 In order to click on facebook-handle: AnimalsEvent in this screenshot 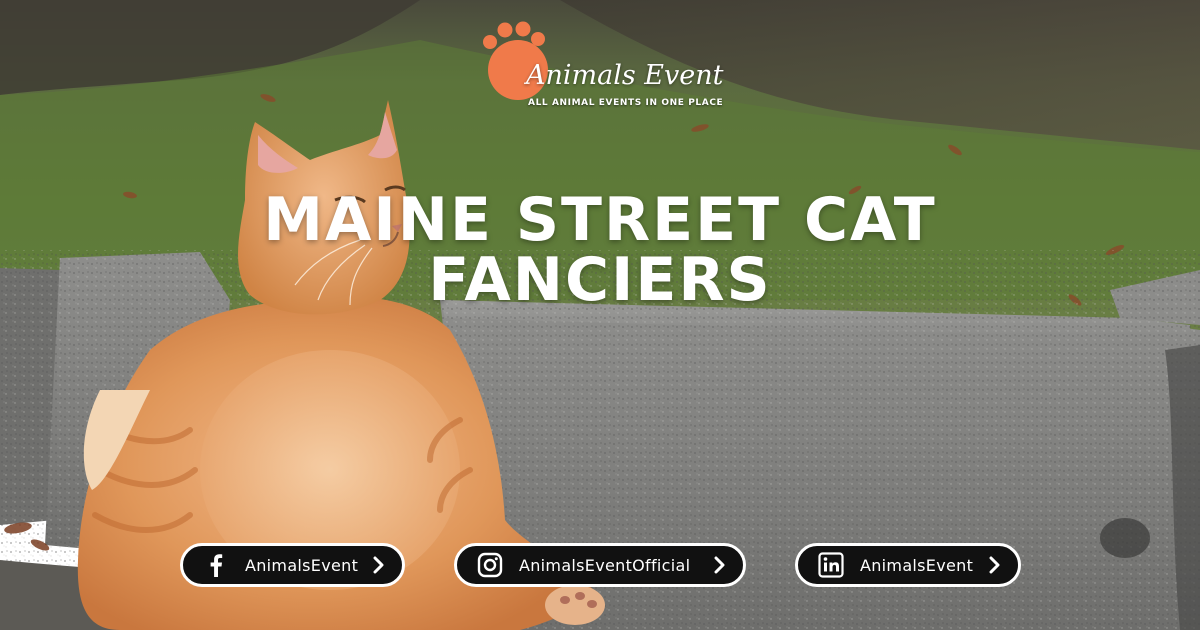, I will do `click(302, 565)`.